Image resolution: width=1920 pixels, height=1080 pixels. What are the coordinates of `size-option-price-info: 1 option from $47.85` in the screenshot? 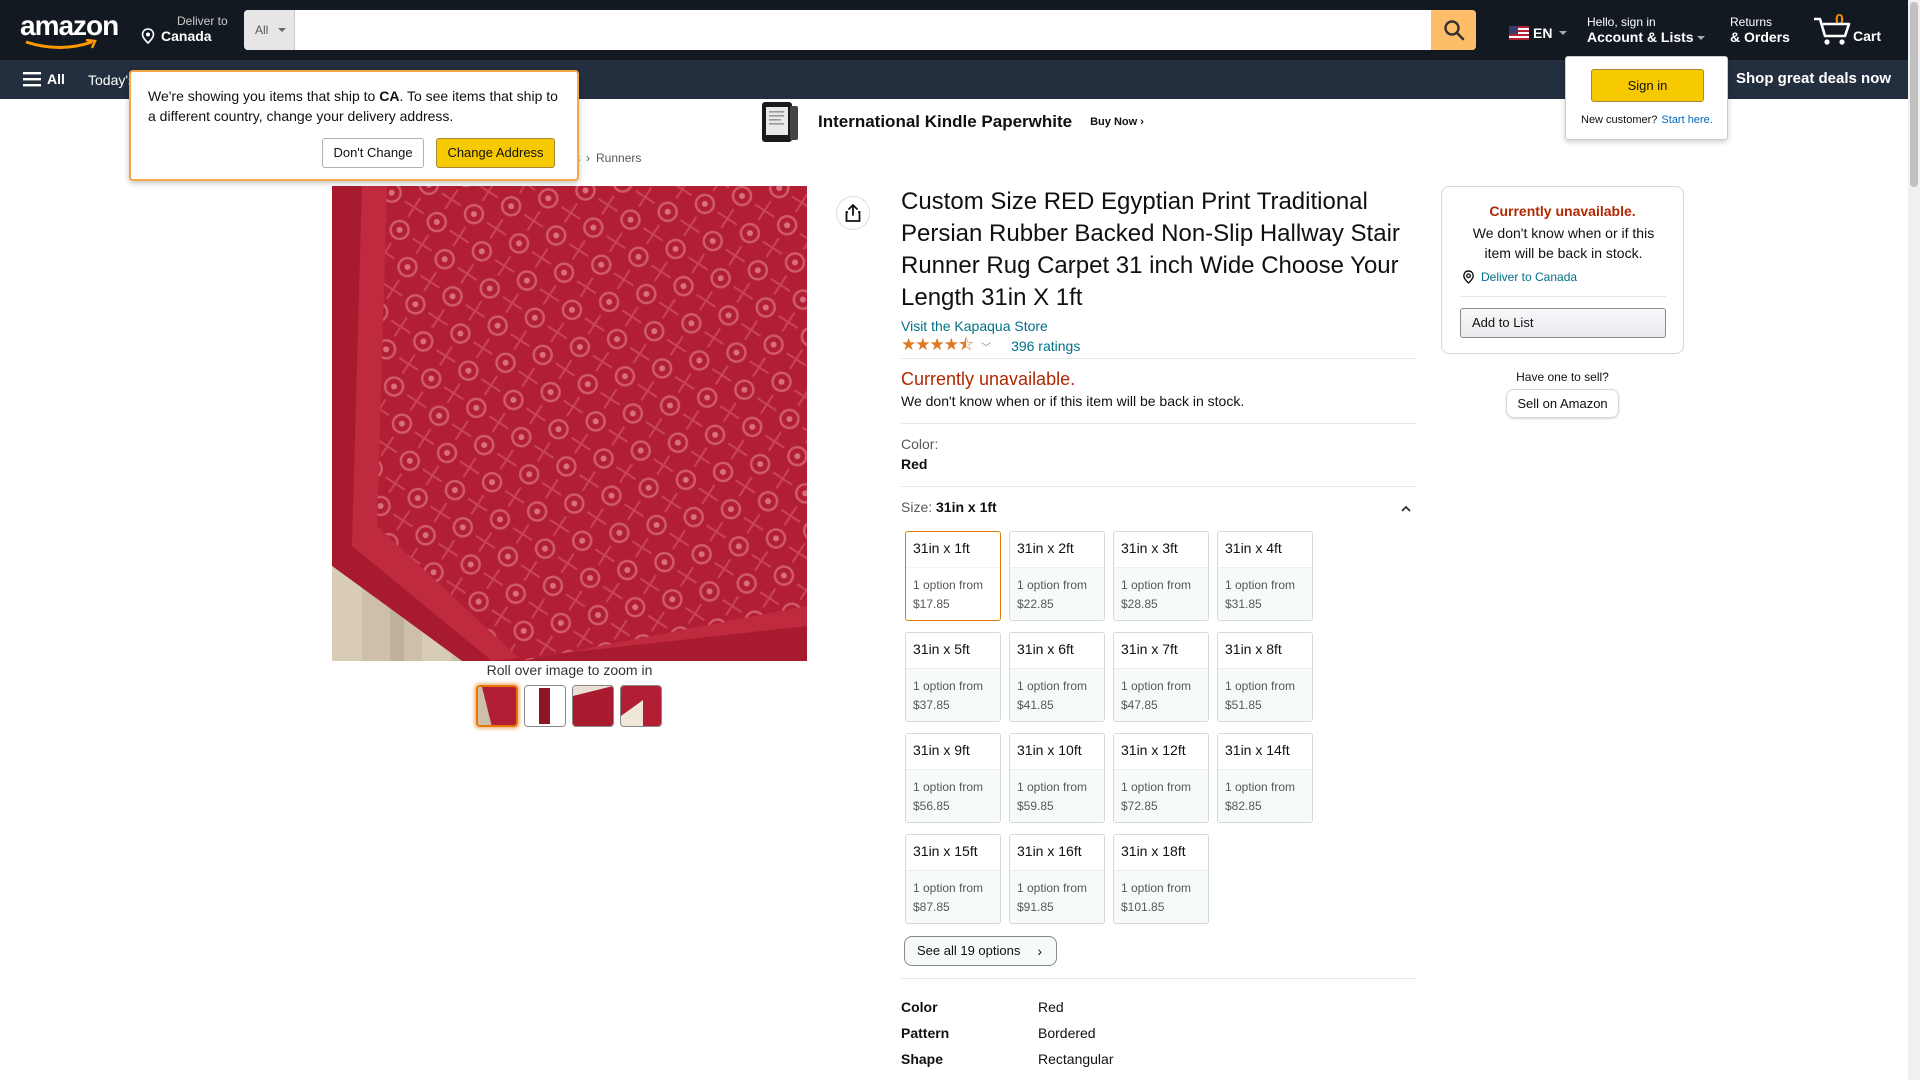 It's located at (1161, 694).